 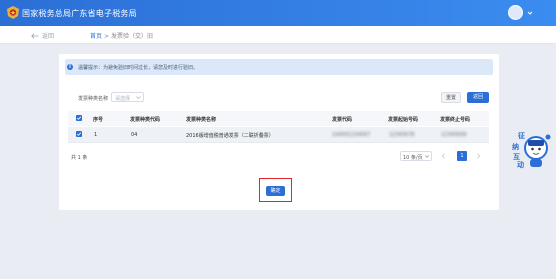 I want to click on cell-type-code: 04, so click(x=134, y=135).